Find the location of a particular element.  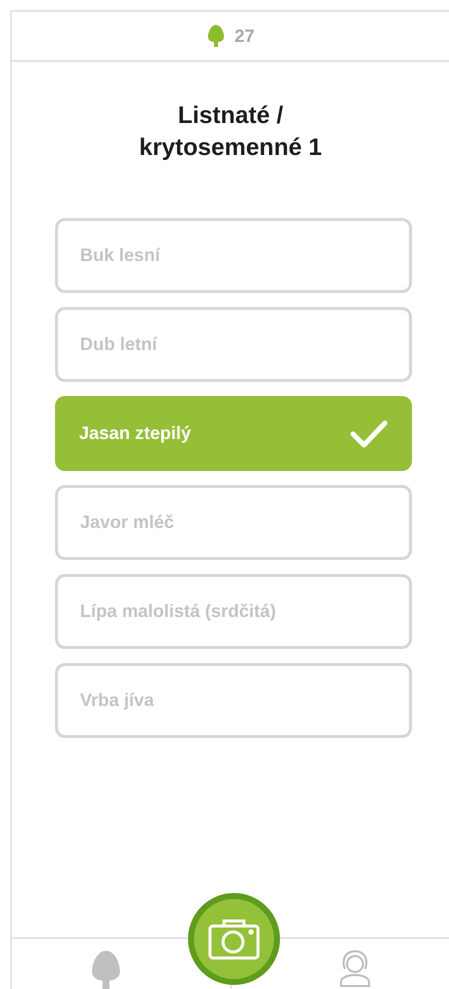

quiz-title: Listnaté / krytosemenné 1 is located at coordinates (230, 132).